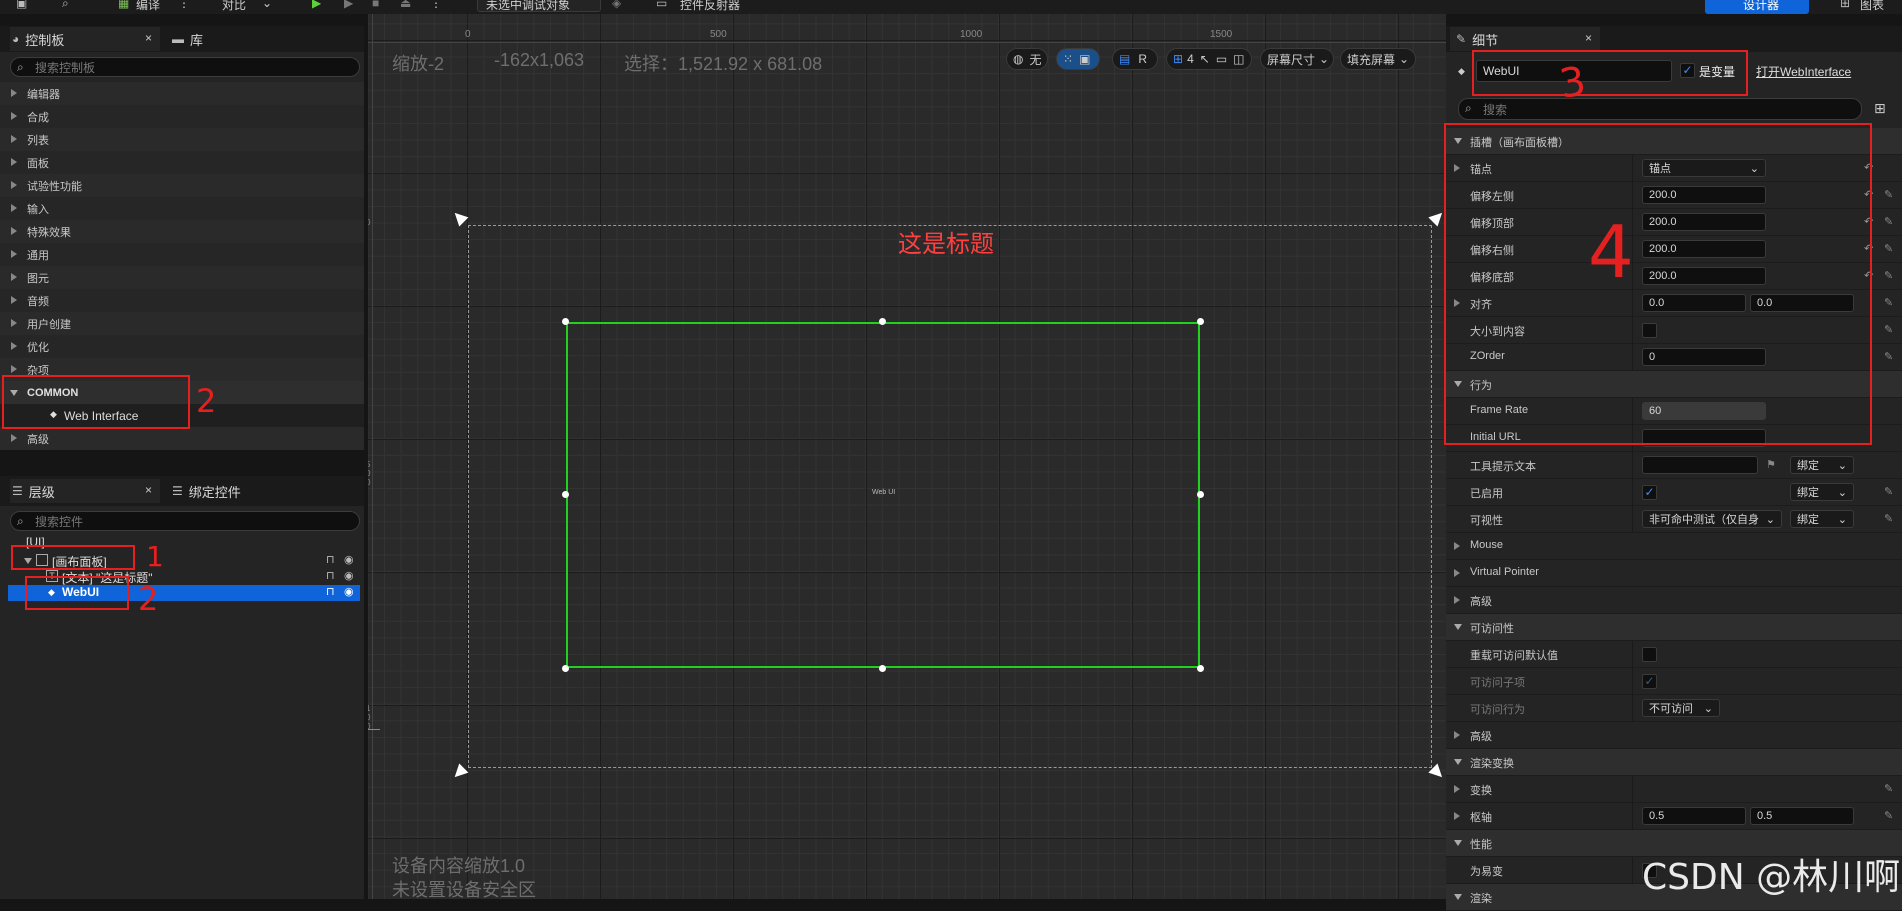 This screenshot has height=911, width=1902. I want to click on more-icon: ⋮, so click(184, 5).